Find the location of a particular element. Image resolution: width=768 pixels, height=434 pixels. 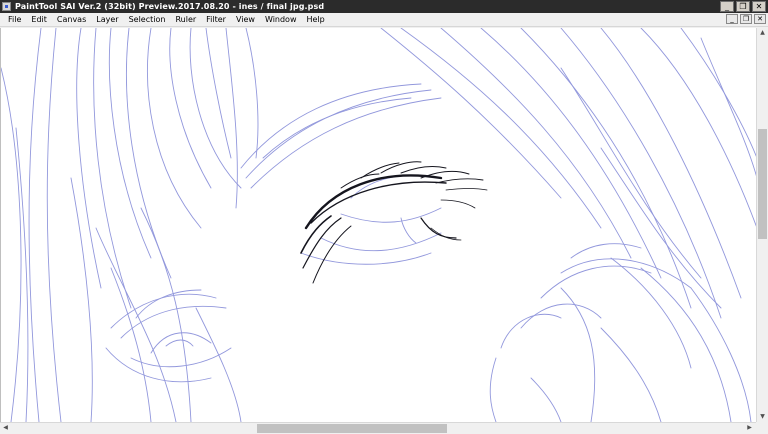

menu-file: File is located at coordinates (13, 19).